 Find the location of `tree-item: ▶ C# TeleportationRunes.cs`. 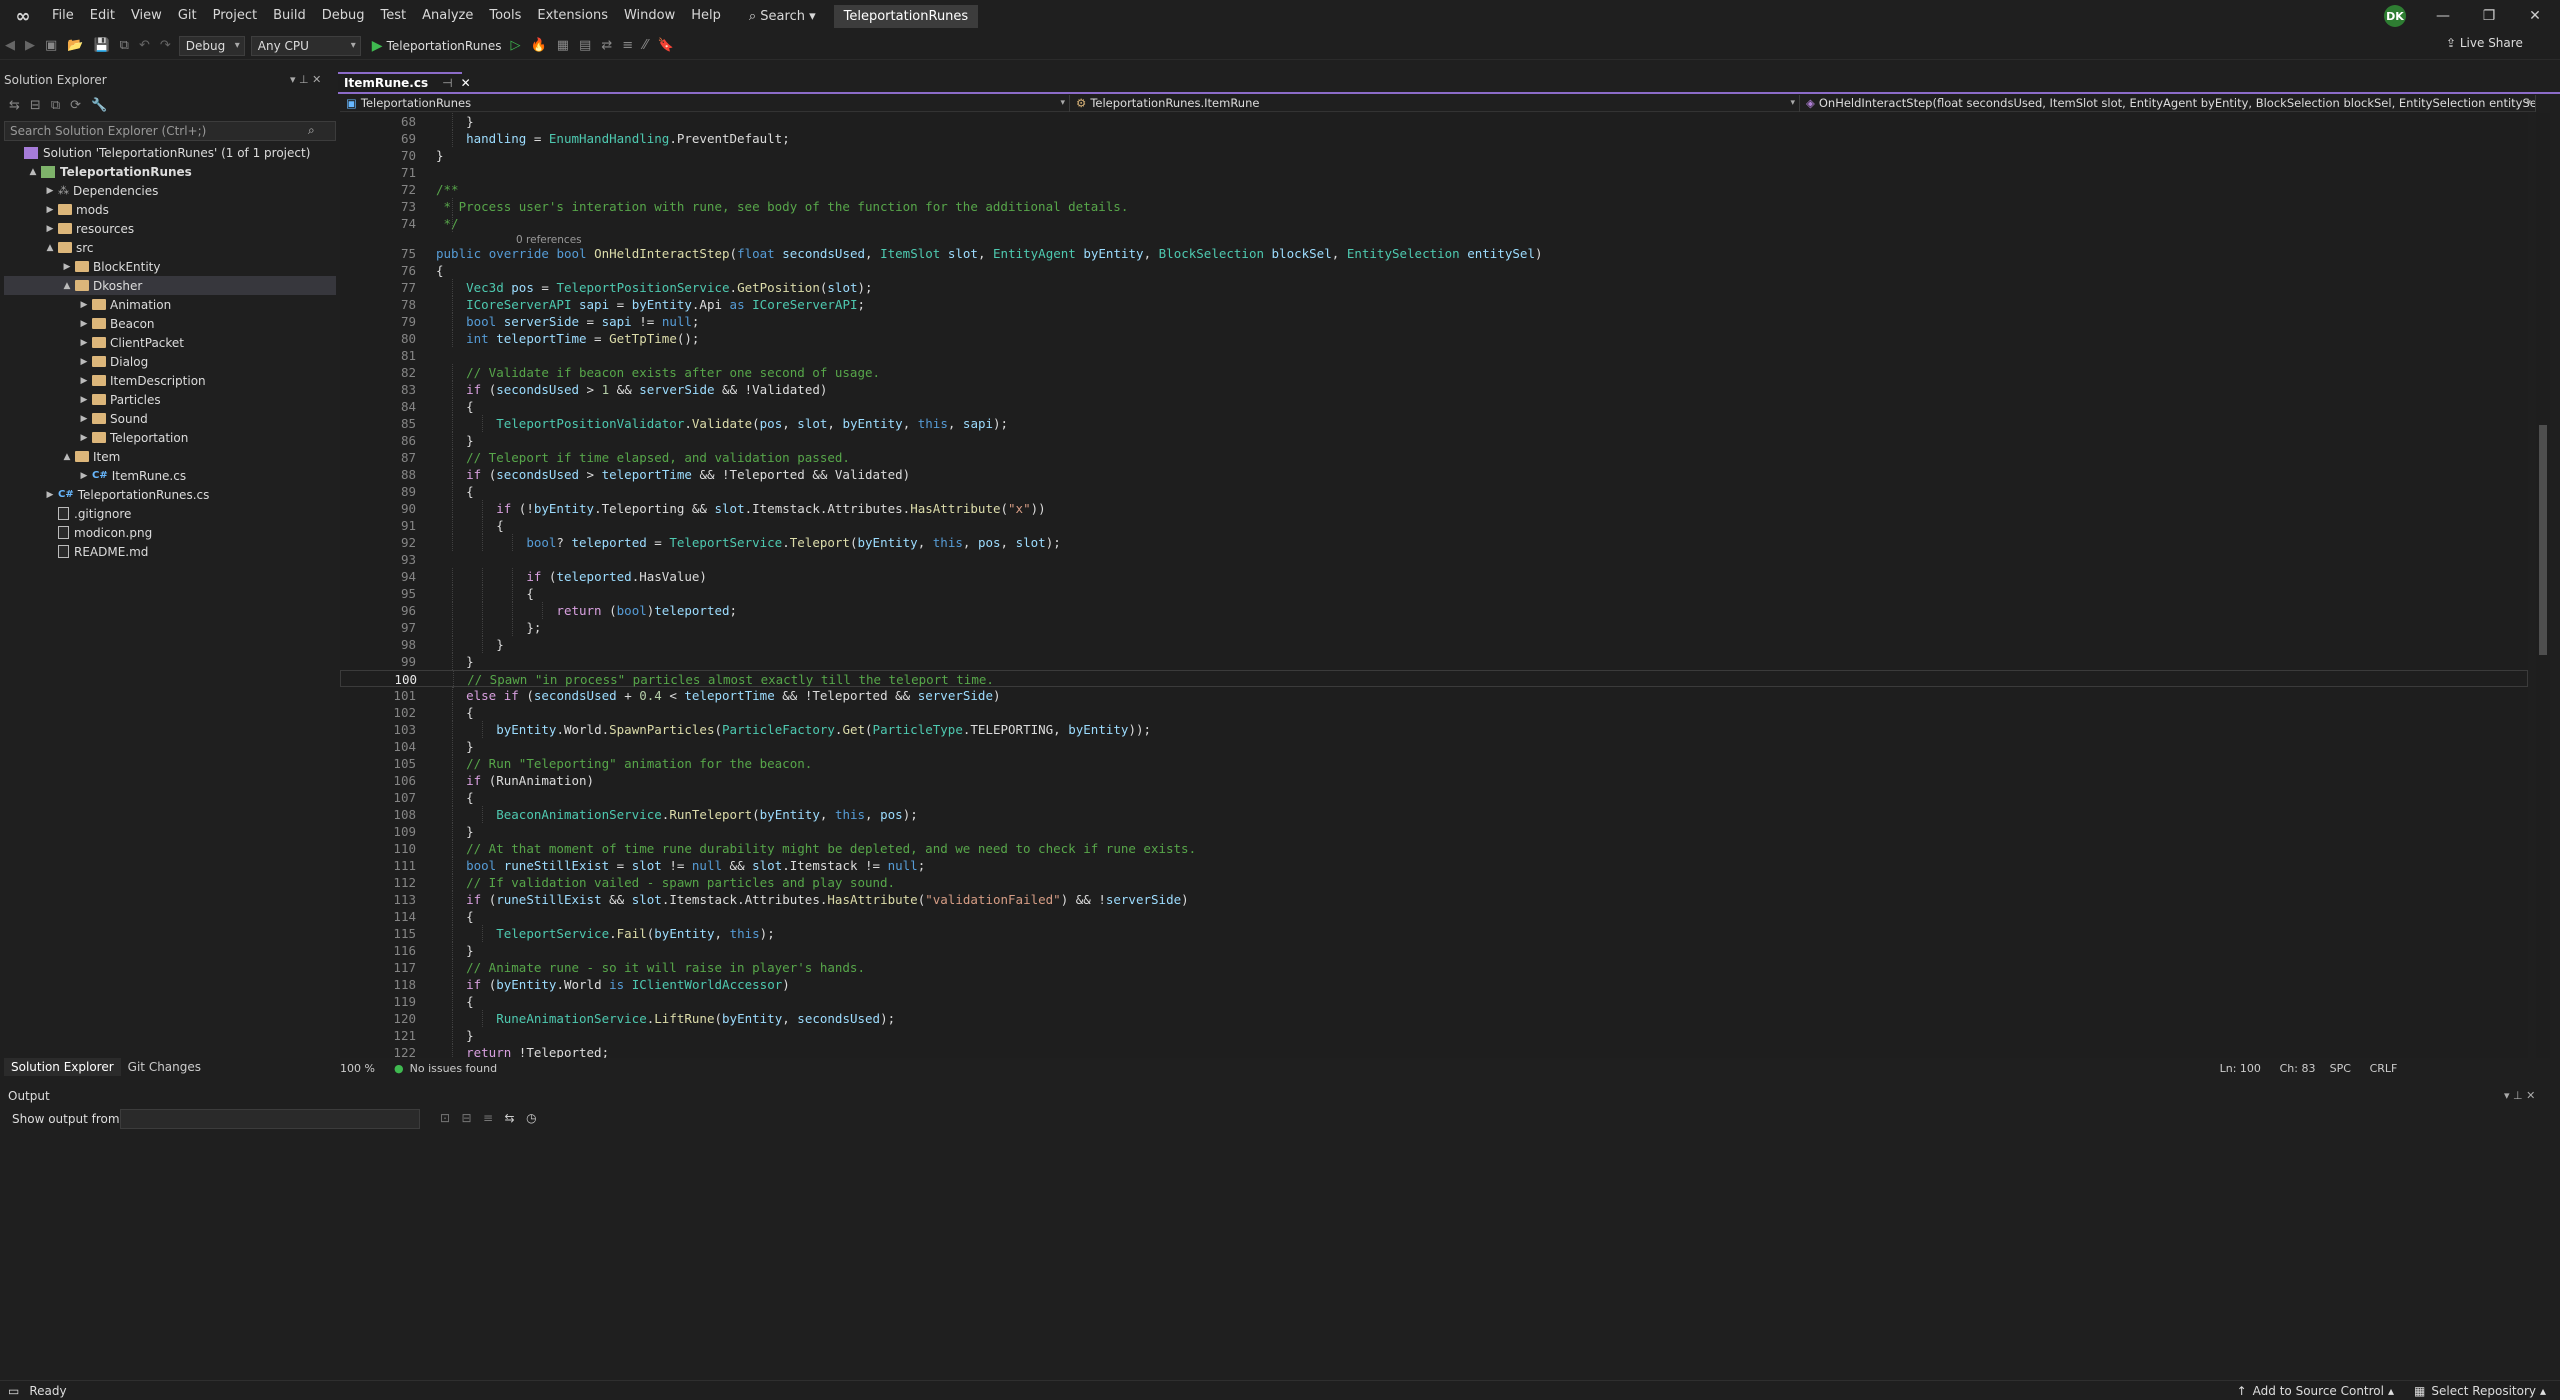

tree-item: ▶ C# TeleportationRunes.cs is located at coordinates (170, 494).